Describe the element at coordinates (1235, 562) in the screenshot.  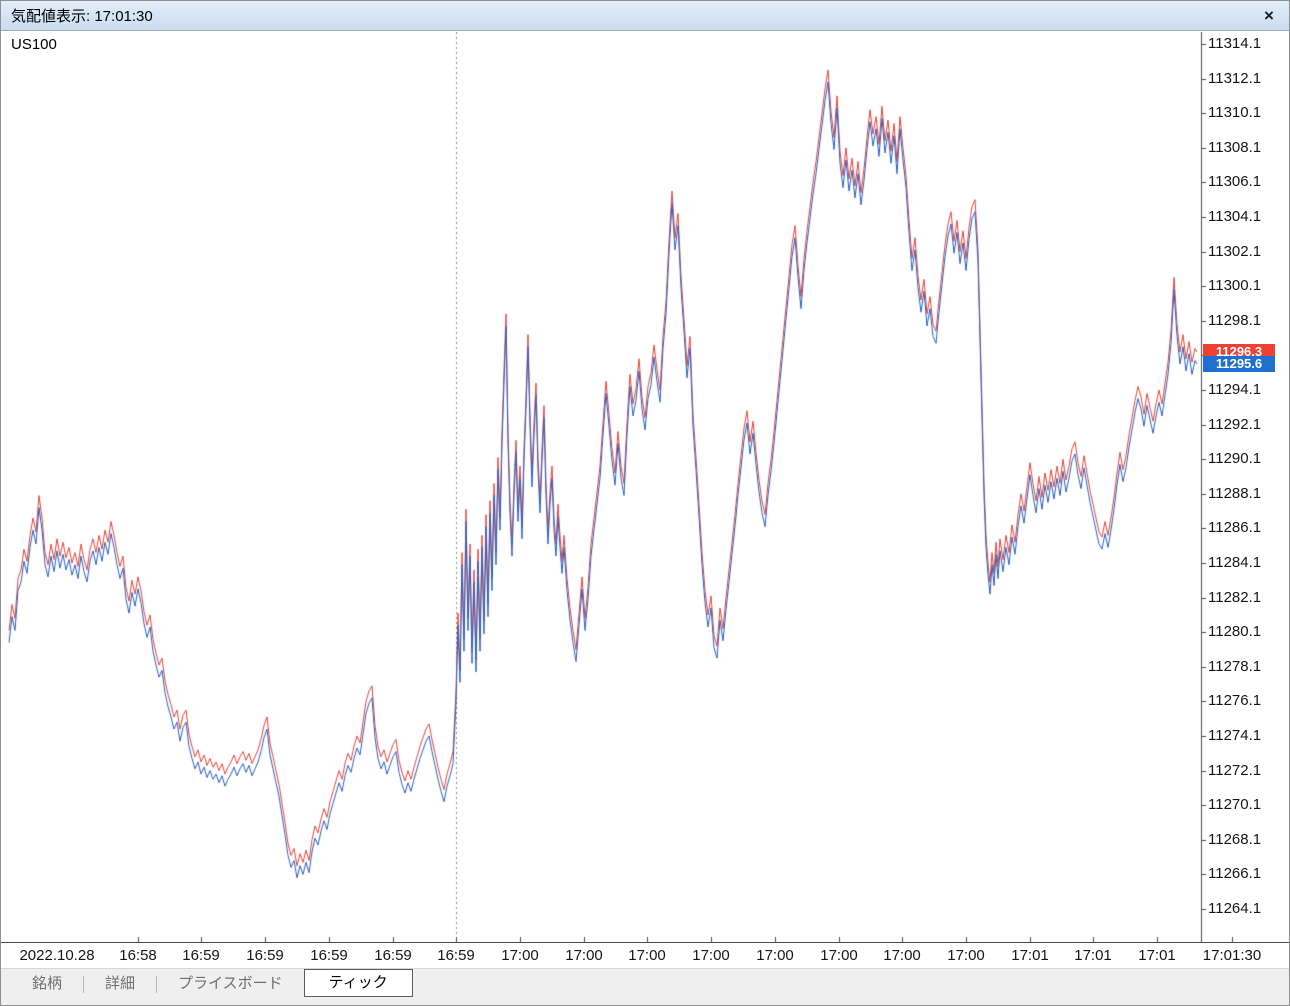
I see `price-axis-label: 11284.1` at that location.